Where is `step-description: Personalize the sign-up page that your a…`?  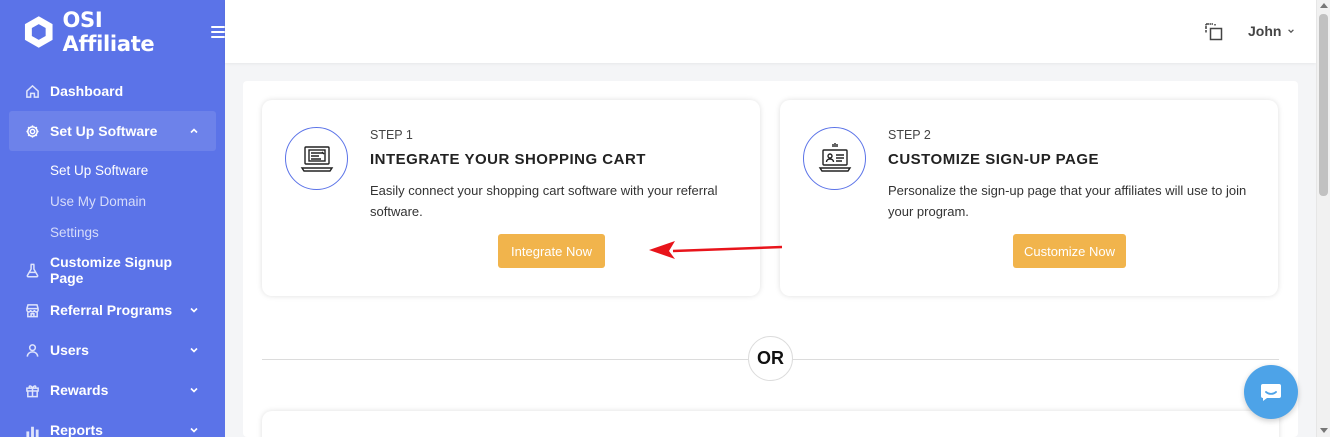
step-description: Personalize the sign-up page that your a… is located at coordinates (1067, 201).